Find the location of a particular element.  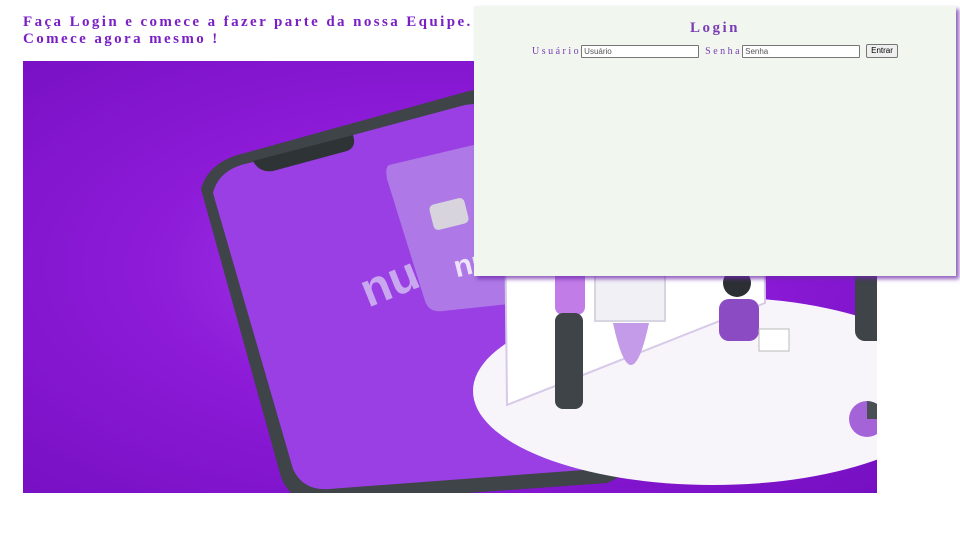

login-submit-button: Entrar is located at coordinates (882, 51).